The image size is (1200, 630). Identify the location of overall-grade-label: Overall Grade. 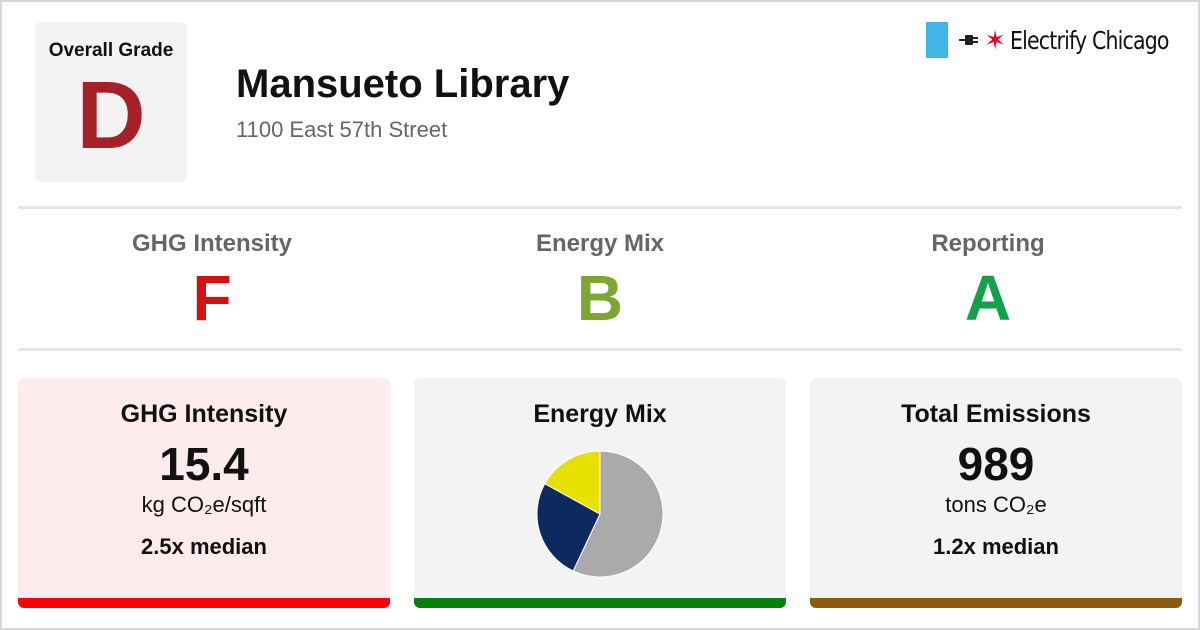
(111, 50).